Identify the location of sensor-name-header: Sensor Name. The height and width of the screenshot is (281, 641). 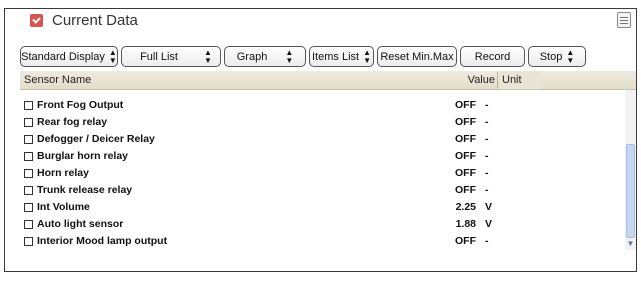
(57, 80).